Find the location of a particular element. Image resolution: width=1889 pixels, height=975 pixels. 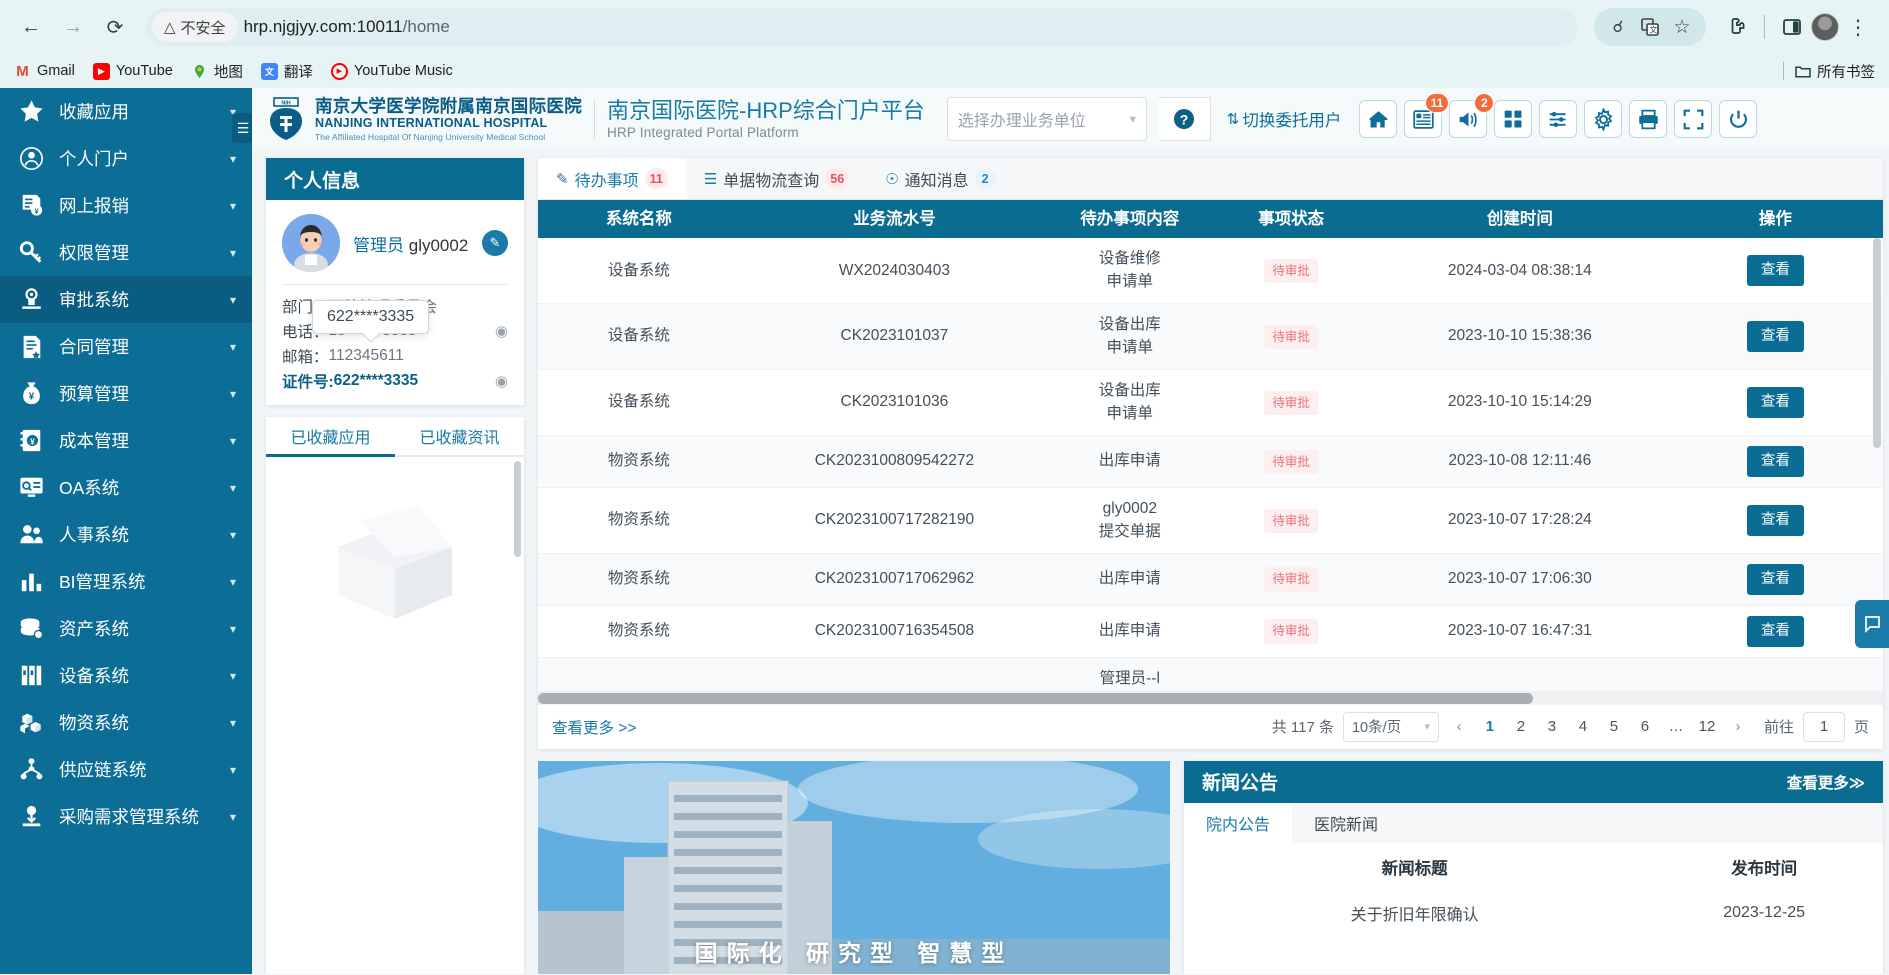

grid-apps-icon-button is located at coordinates (1513, 119).